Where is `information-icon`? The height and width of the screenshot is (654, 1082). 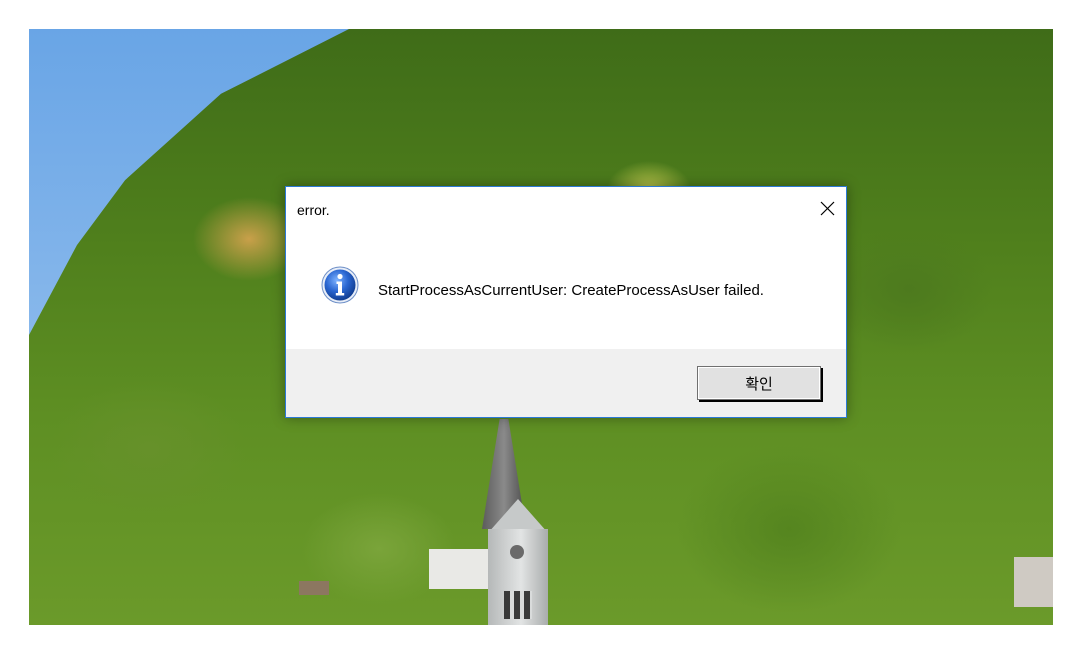
information-icon is located at coordinates (340, 285).